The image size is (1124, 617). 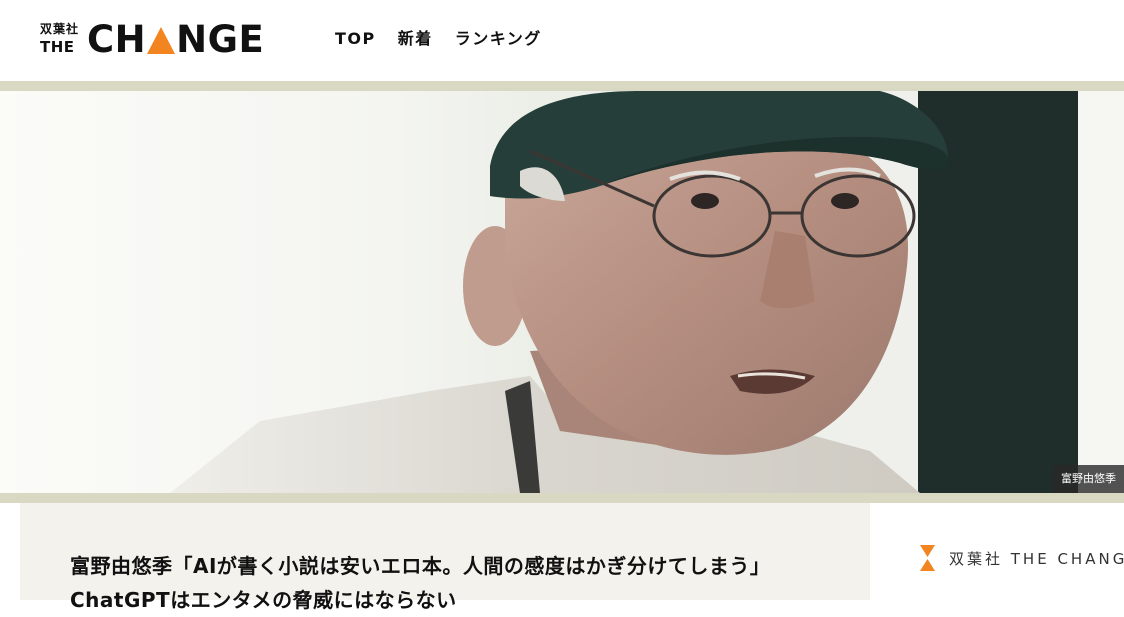 I want to click on hero-bottom-band, so click(x=562, y=498).